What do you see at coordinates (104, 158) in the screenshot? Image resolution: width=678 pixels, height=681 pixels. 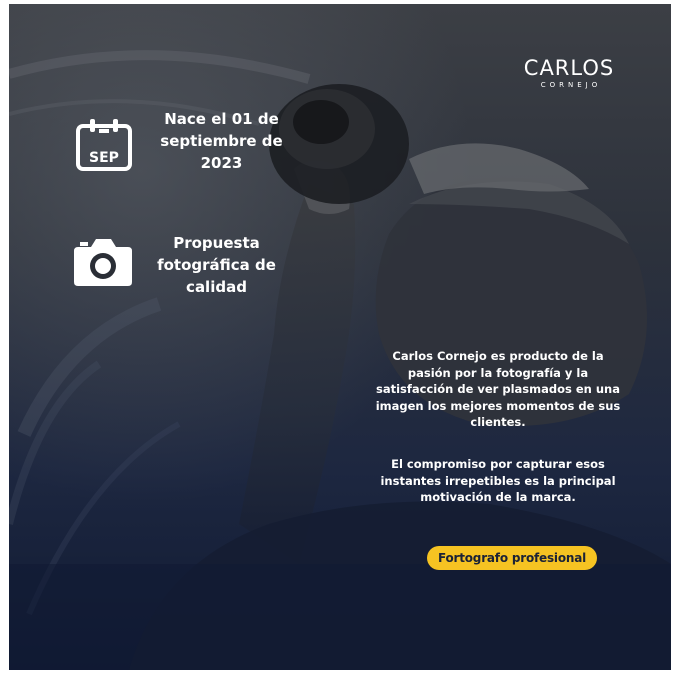 I see `calendar-icon-label: SEP` at bounding box center [104, 158].